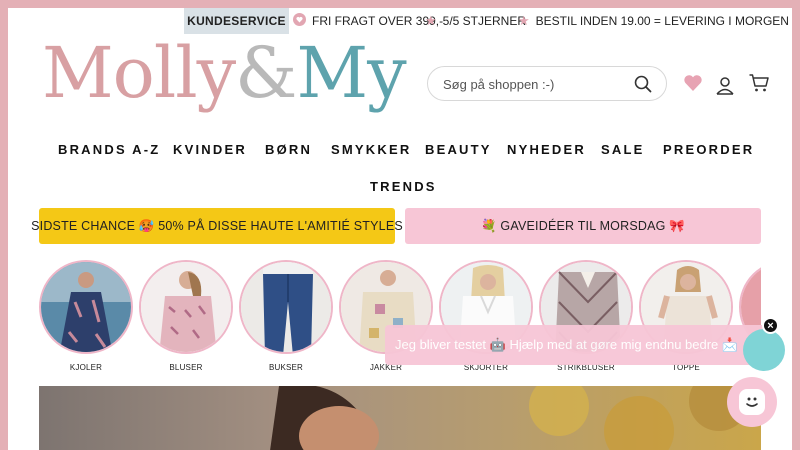 This screenshot has height=450, width=800. I want to click on promo-banner-mothersday: 💐 GAVEIDÉER TIL MORSDAG 🎀, so click(583, 226).